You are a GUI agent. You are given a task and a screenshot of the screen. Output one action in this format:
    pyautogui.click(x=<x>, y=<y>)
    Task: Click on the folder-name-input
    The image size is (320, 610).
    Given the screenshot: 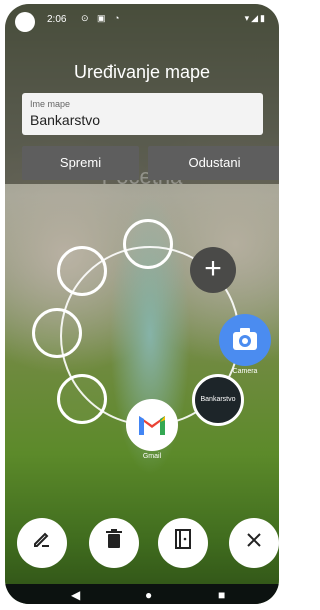 What is the action you would take?
    pyautogui.click(x=142, y=120)
    